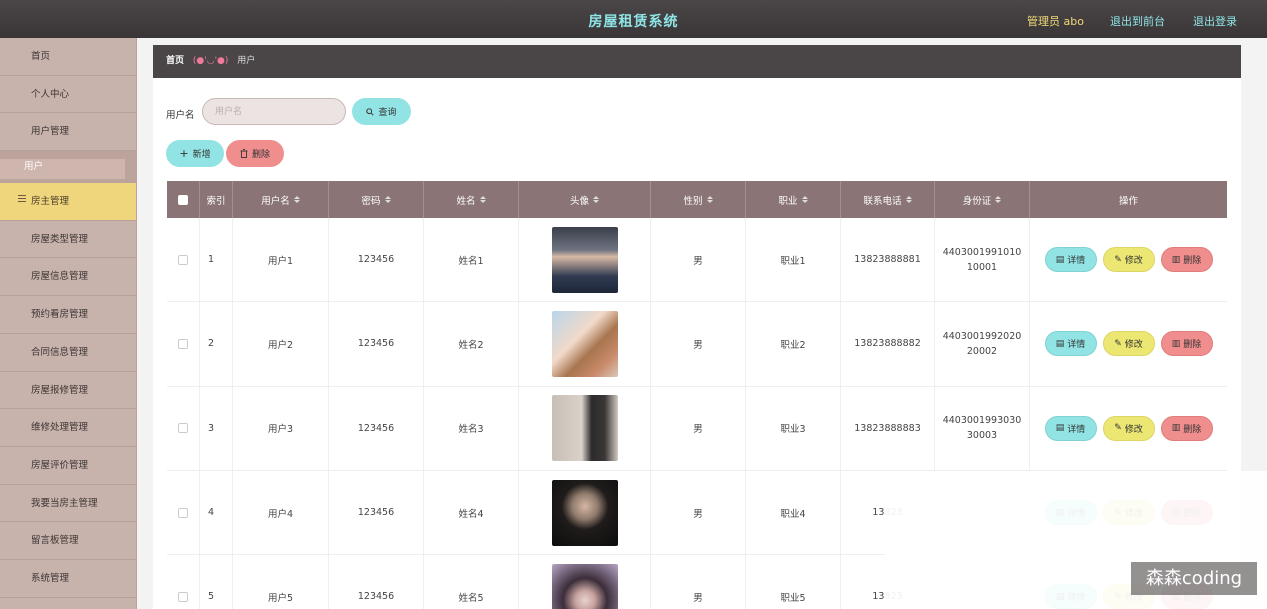 The width and height of the screenshot is (1267, 609). Describe the element at coordinates (698, 199) in the screenshot. I see `col-gender: 性别` at that location.